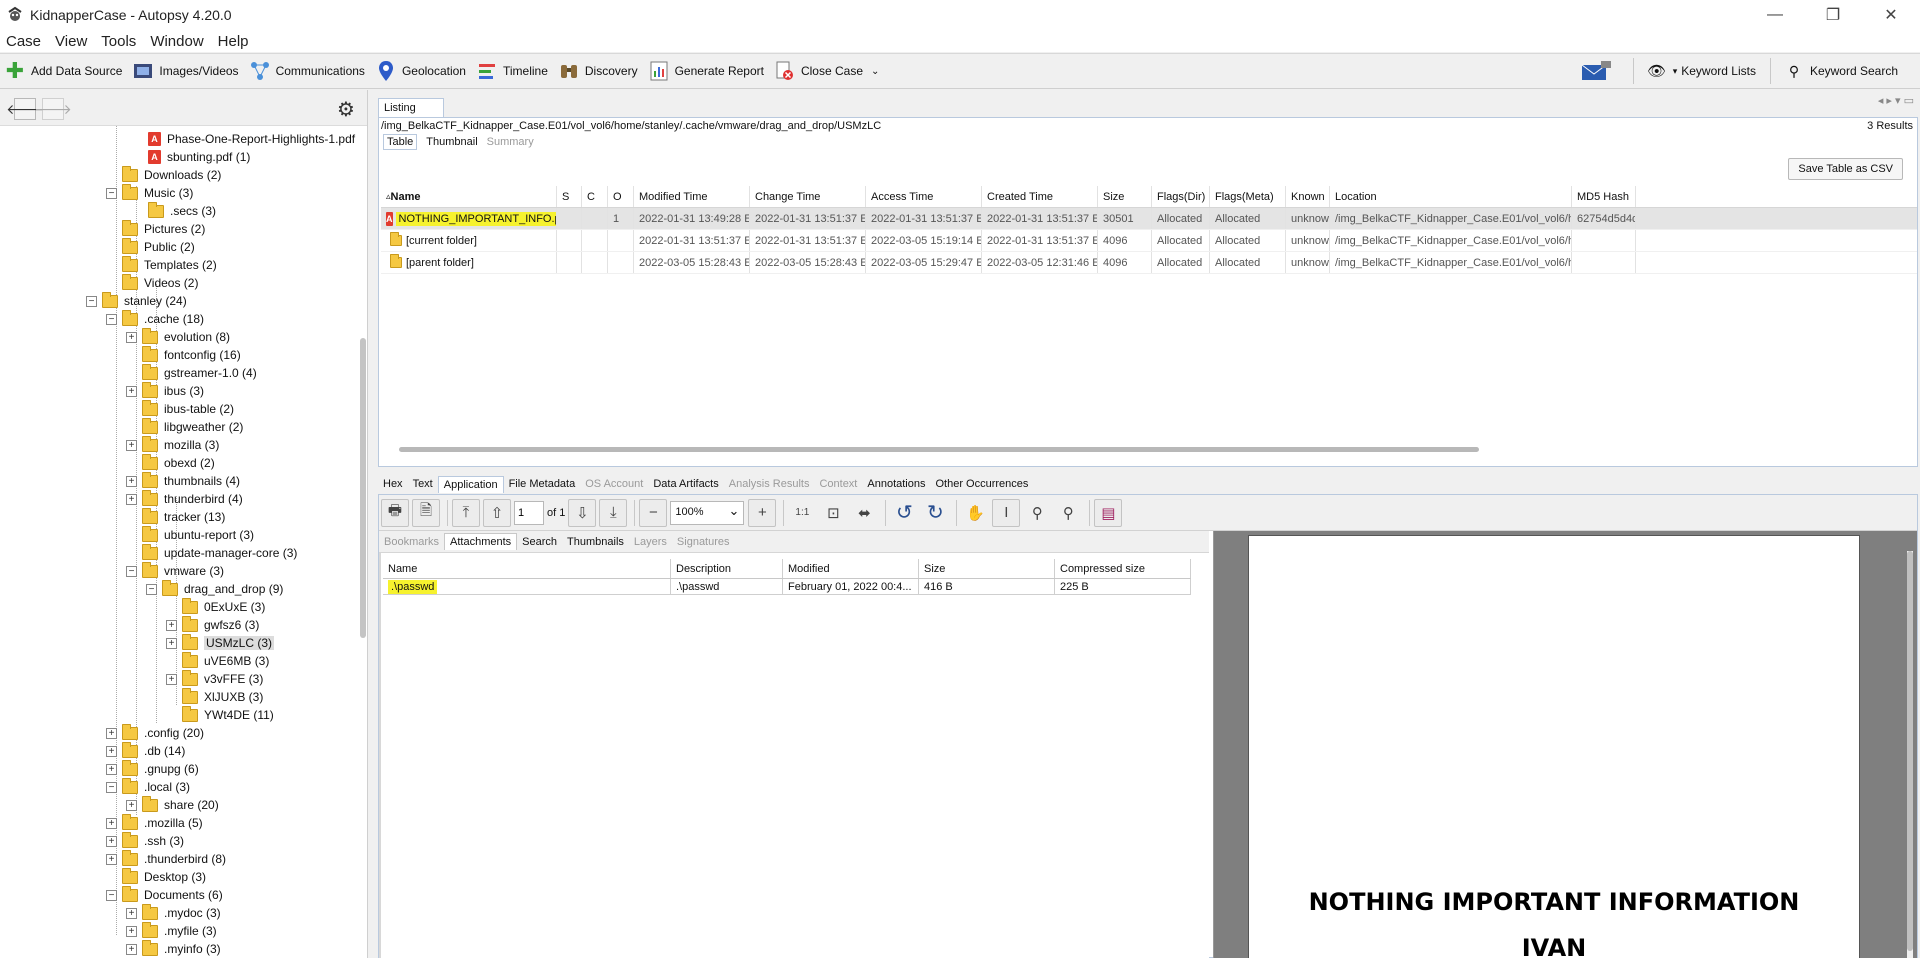 Image resolution: width=1920 pixels, height=958 pixels. I want to click on geolocation-button: Geolocation, so click(421, 71).